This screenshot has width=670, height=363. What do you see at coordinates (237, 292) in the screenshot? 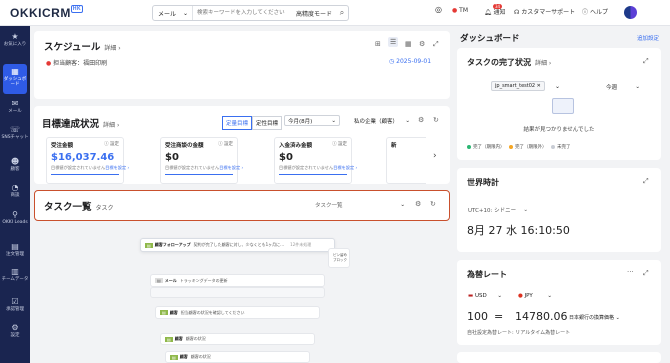
I see `task-row-placeholder` at bounding box center [237, 292].